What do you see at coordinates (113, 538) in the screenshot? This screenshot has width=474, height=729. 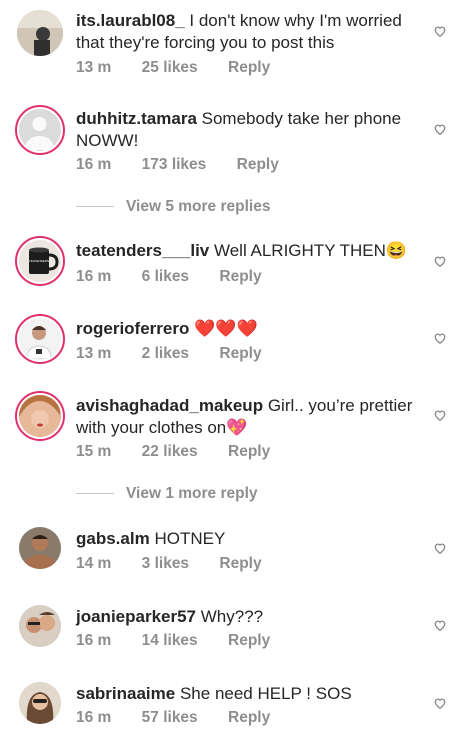 I see `comment-username: gabs.alm` at bounding box center [113, 538].